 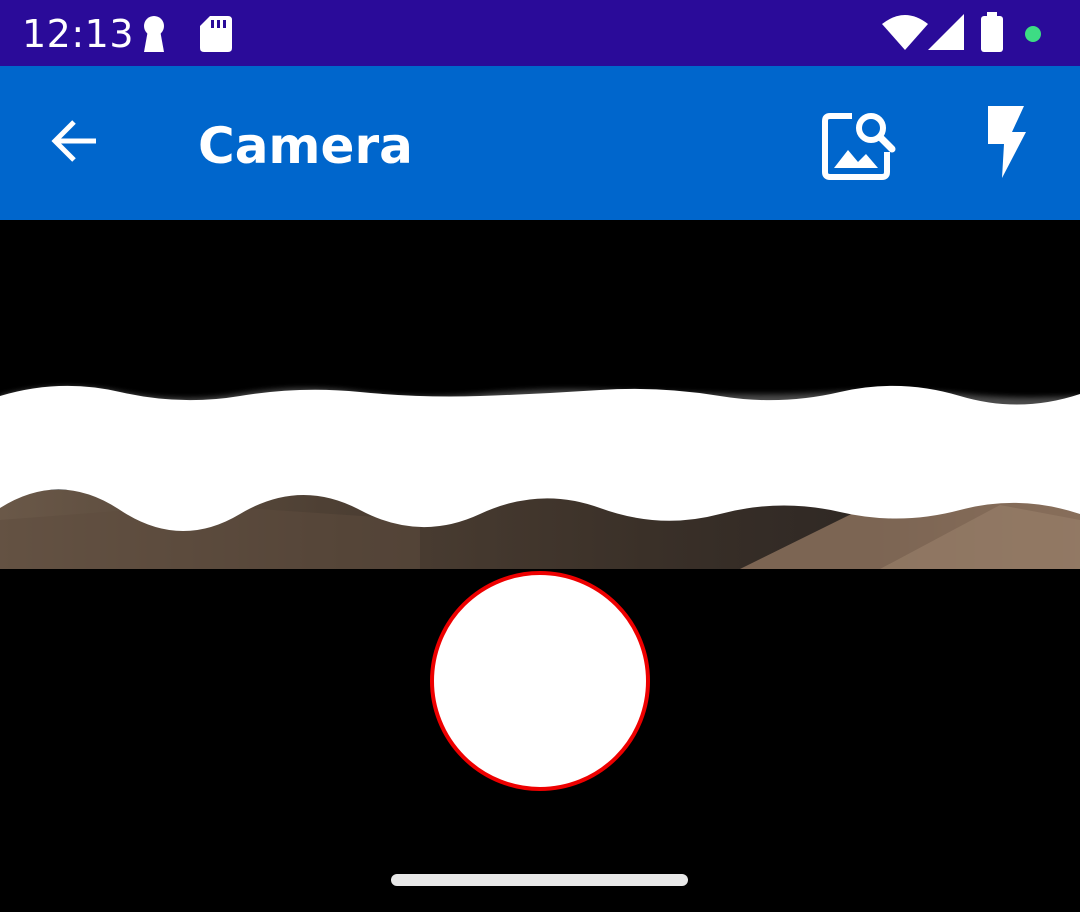 I want to click on signal-icon, so click(x=946, y=32).